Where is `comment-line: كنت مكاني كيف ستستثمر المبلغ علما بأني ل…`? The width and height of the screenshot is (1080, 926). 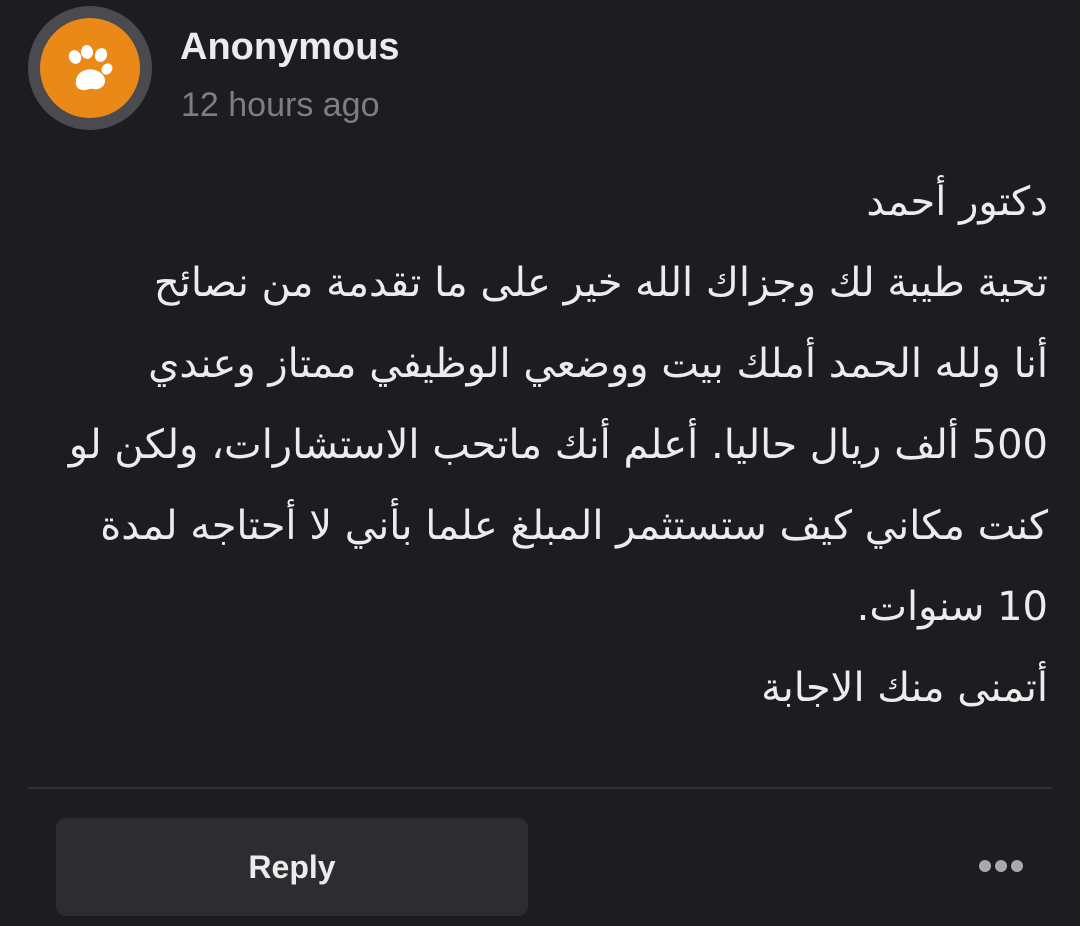
comment-line: كنت مكاني كيف ستستثمر المبلغ علما بأني ل… is located at coordinates (574, 526).